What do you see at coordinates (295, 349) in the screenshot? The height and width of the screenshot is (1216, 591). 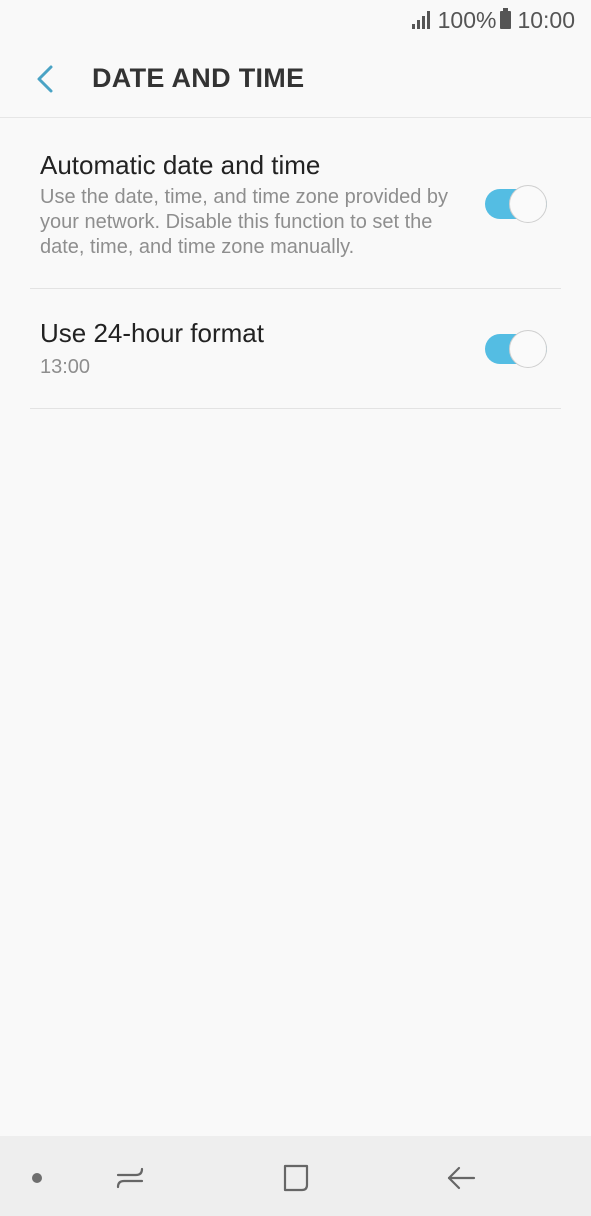 I see `setting-24-hour-format: Use 24-hour format 13:00` at bounding box center [295, 349].